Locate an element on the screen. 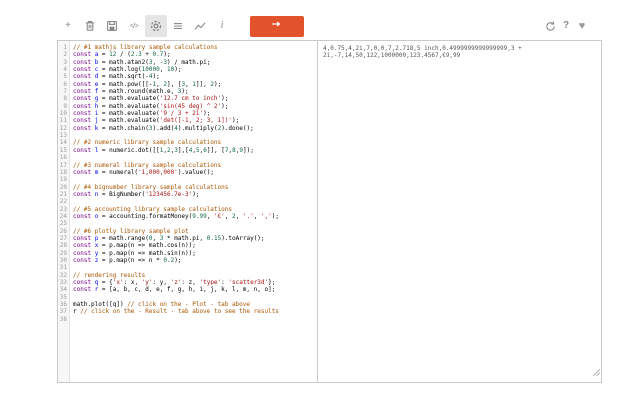 This screenshot has width=640, height=400. code-icon: </> is located at coordinates (134, 26).